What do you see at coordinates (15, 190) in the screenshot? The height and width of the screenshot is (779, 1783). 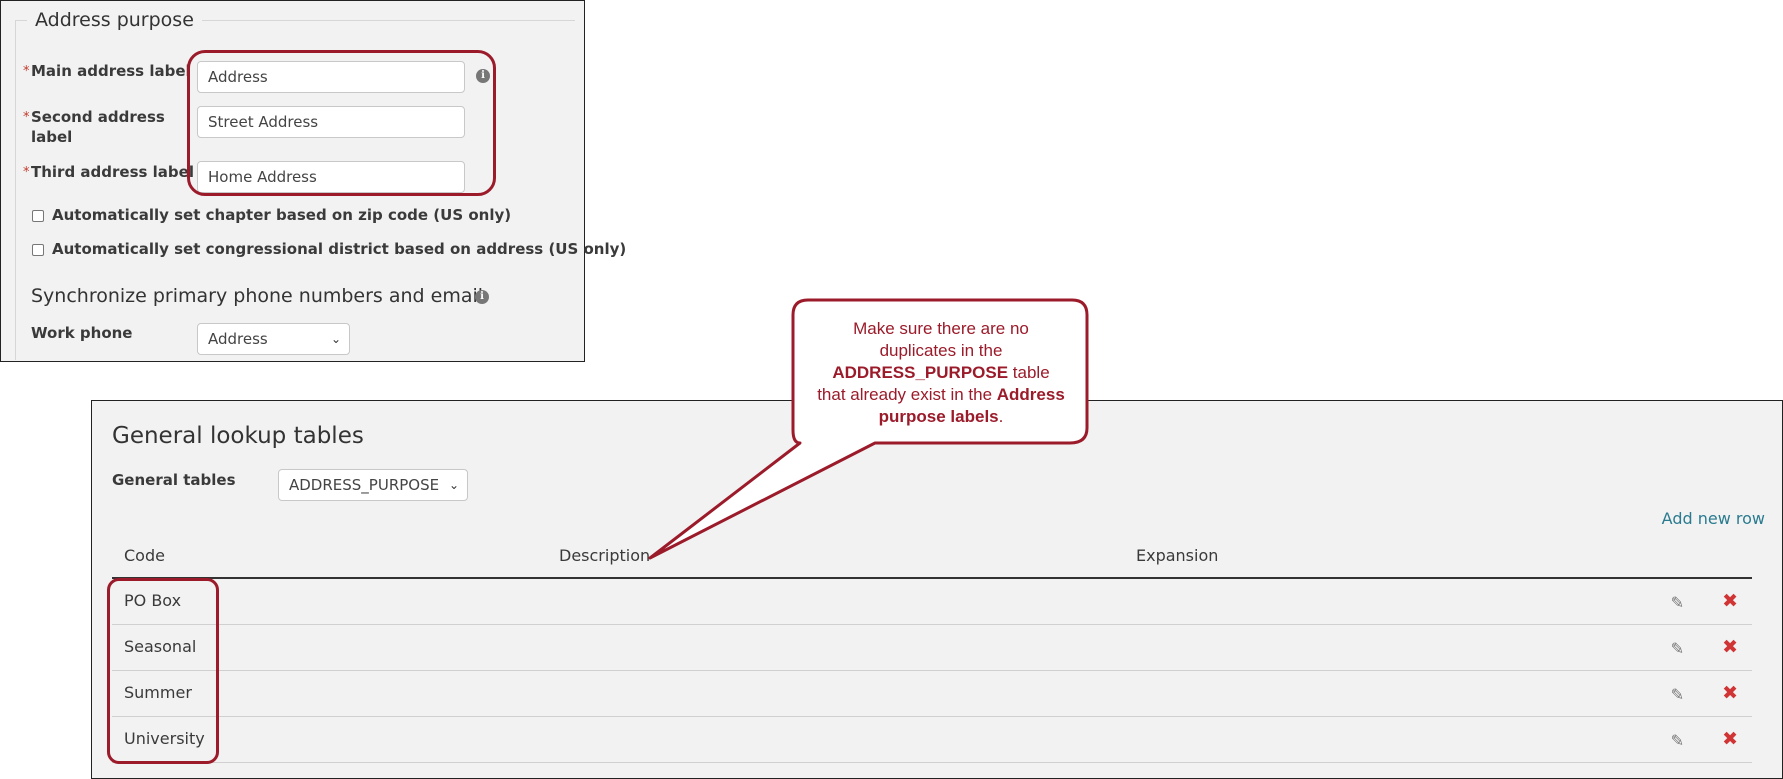 I see `fieldset-border-left` at bounding box center [15, 190].